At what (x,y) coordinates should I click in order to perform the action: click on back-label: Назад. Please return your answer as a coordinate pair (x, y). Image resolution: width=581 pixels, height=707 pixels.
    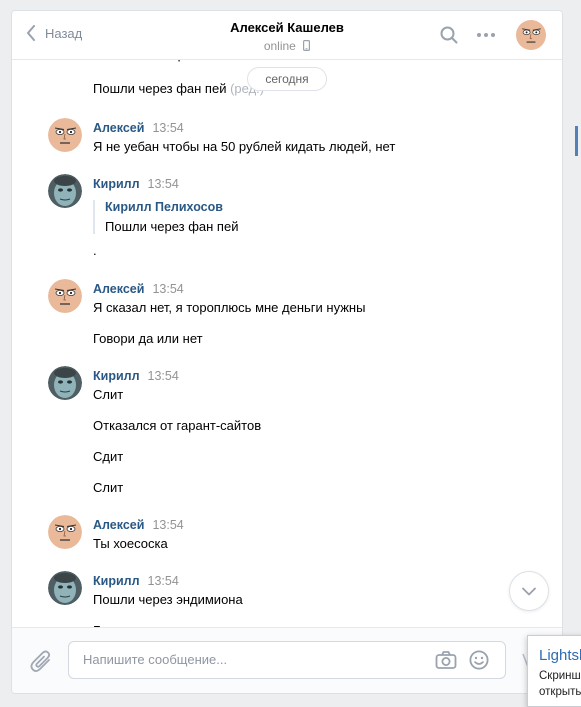
    Looking at the image, I should click on (64, 33).